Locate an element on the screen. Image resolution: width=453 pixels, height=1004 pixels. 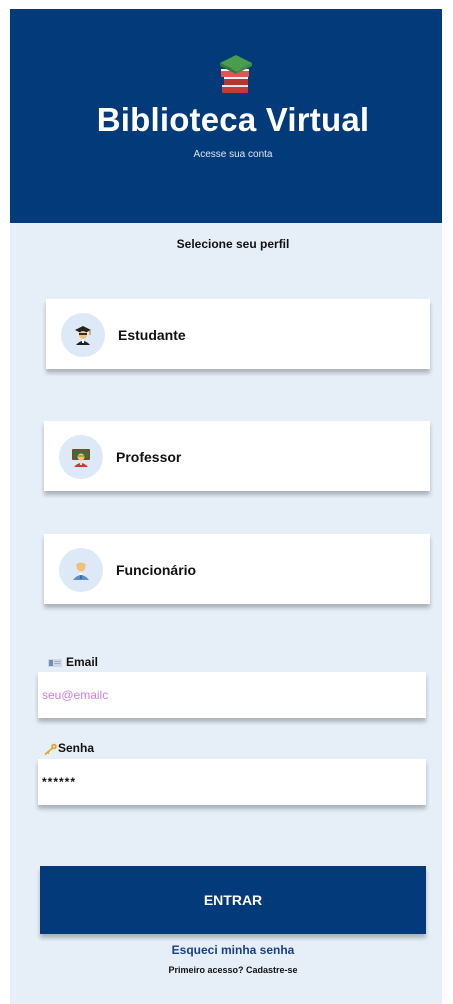
employee-icon is located at coordinates (81, 571).